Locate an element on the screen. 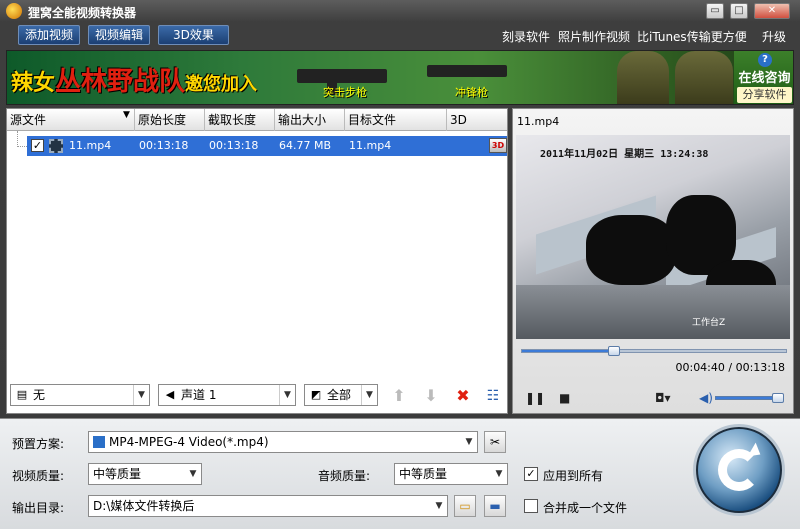 The height and width of the screenshot is (529, 800). camera-icon: ◘▾ is located at coordinates (663, 398).